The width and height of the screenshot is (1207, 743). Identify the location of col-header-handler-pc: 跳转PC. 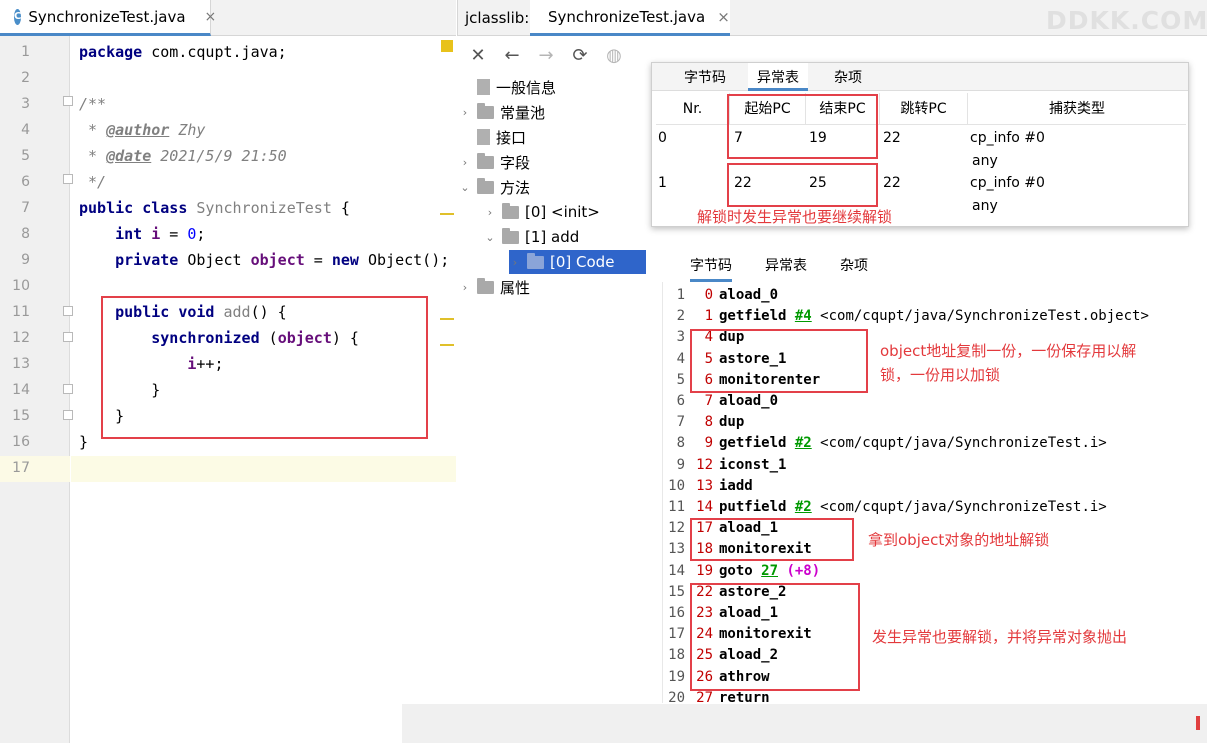
(924, 109).